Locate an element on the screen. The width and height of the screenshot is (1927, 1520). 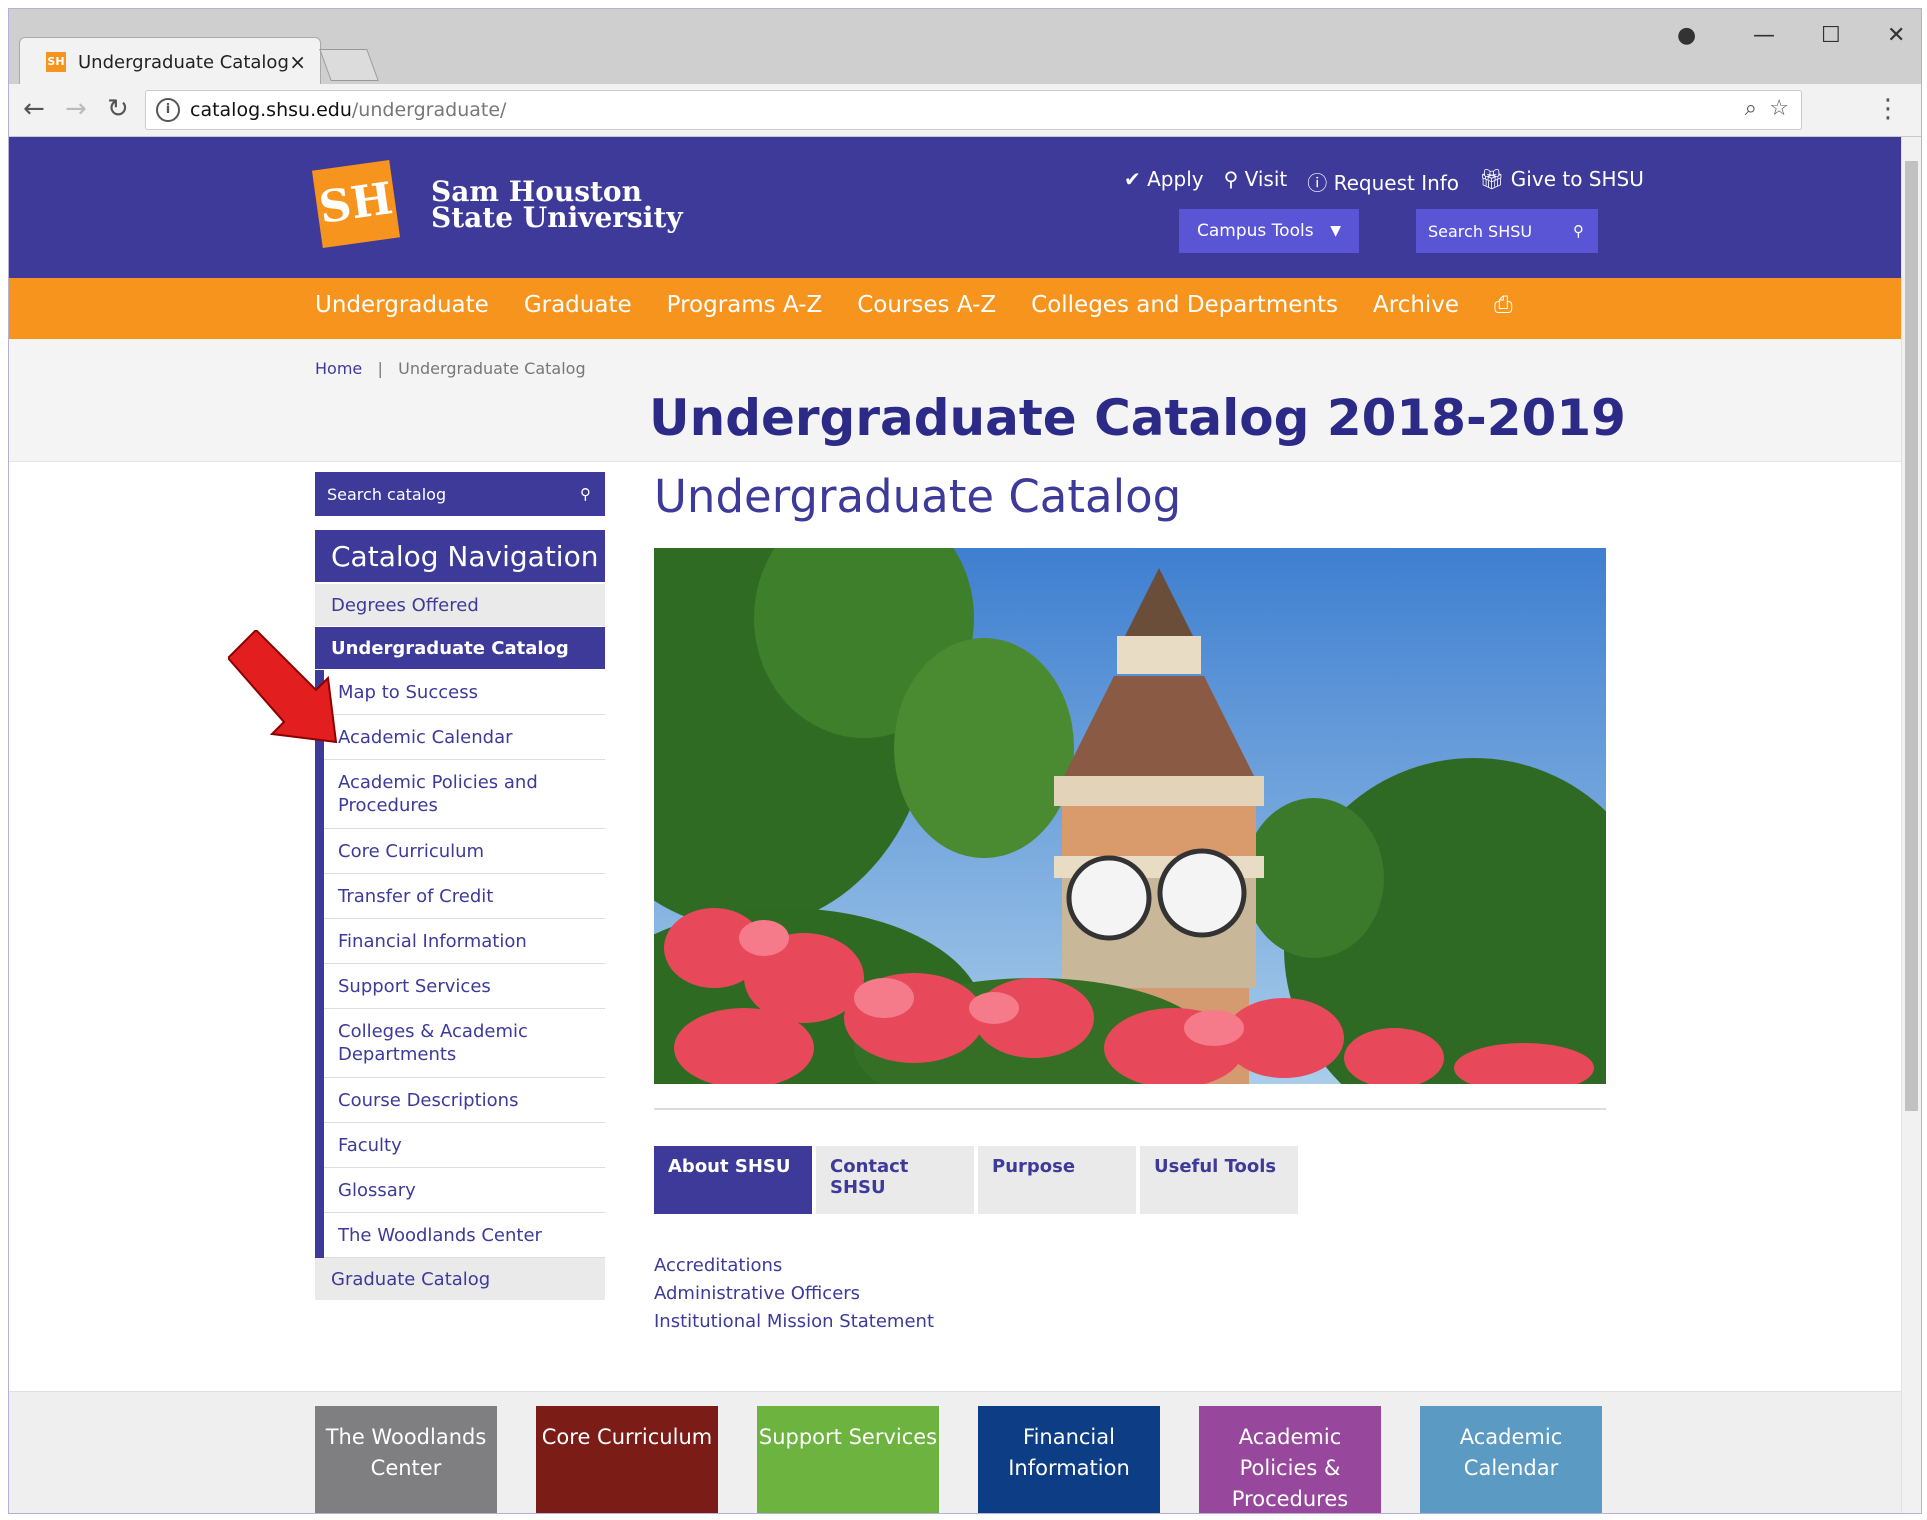
tile-support-services: Support Services is located at coordinates (848, 1459).